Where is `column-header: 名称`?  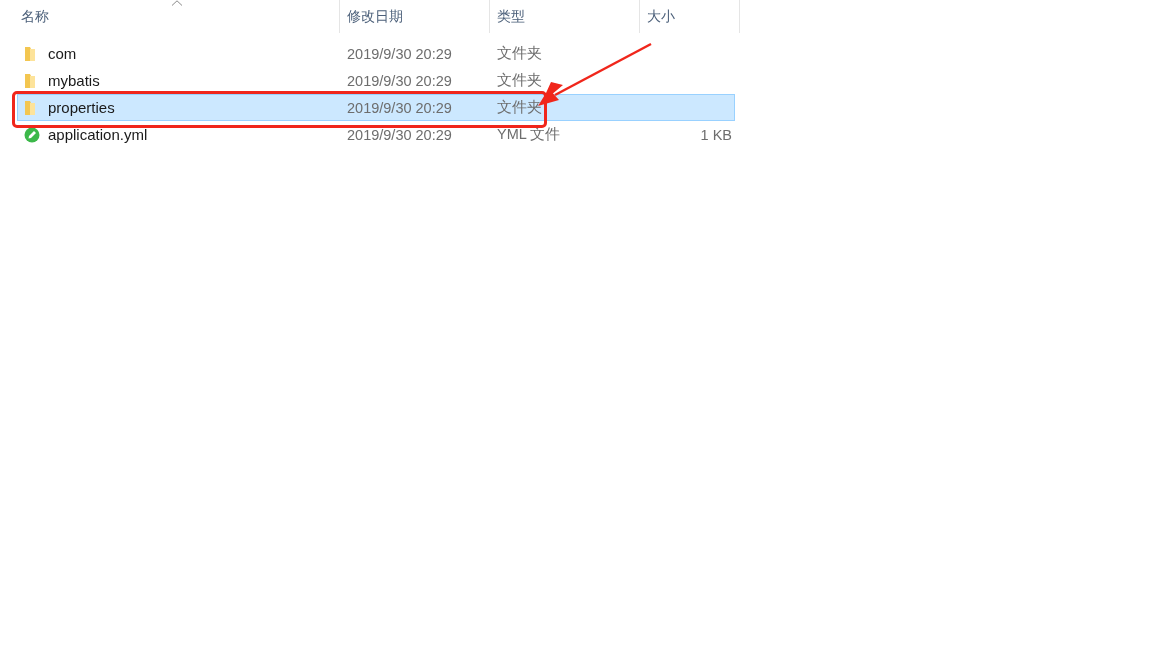 column-header: 名称 is located at coordinates (177, 16).